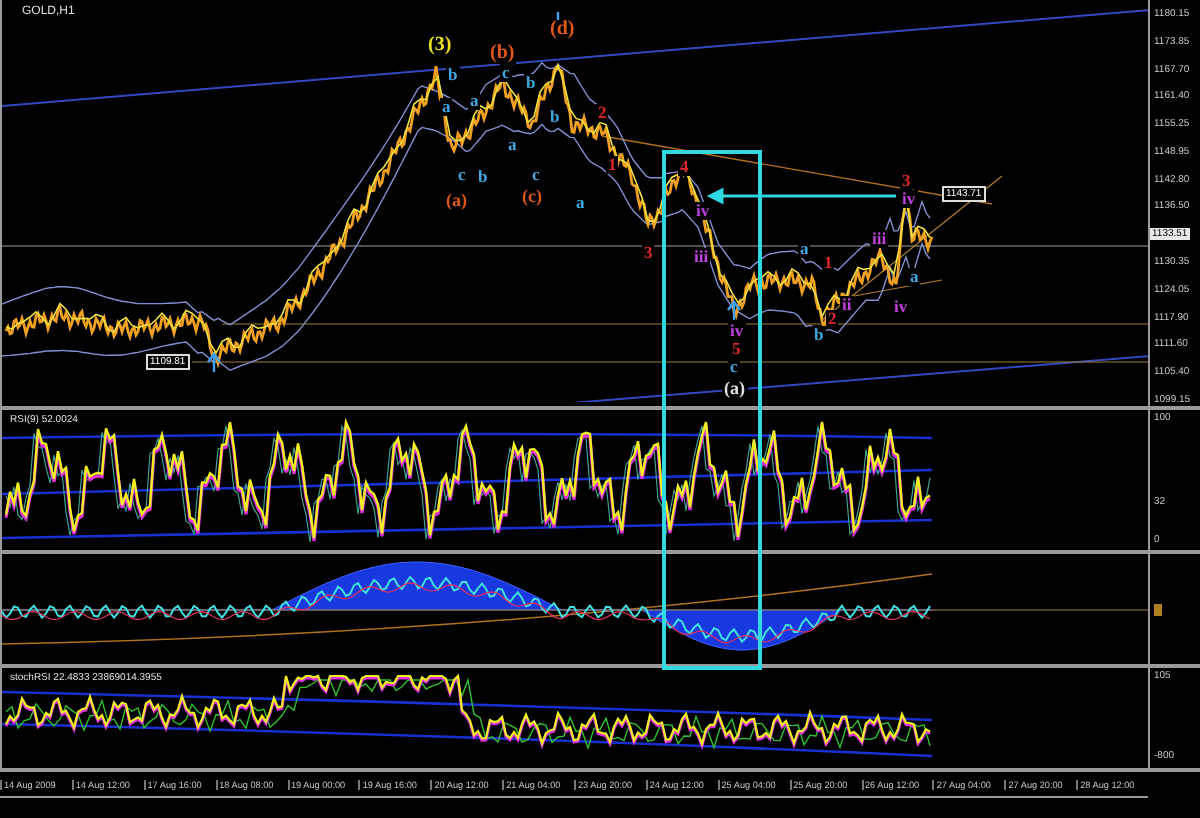  Describe the element at coordinates (440, 46) in the screenshot. I see `wave-label: (3)` at that location.